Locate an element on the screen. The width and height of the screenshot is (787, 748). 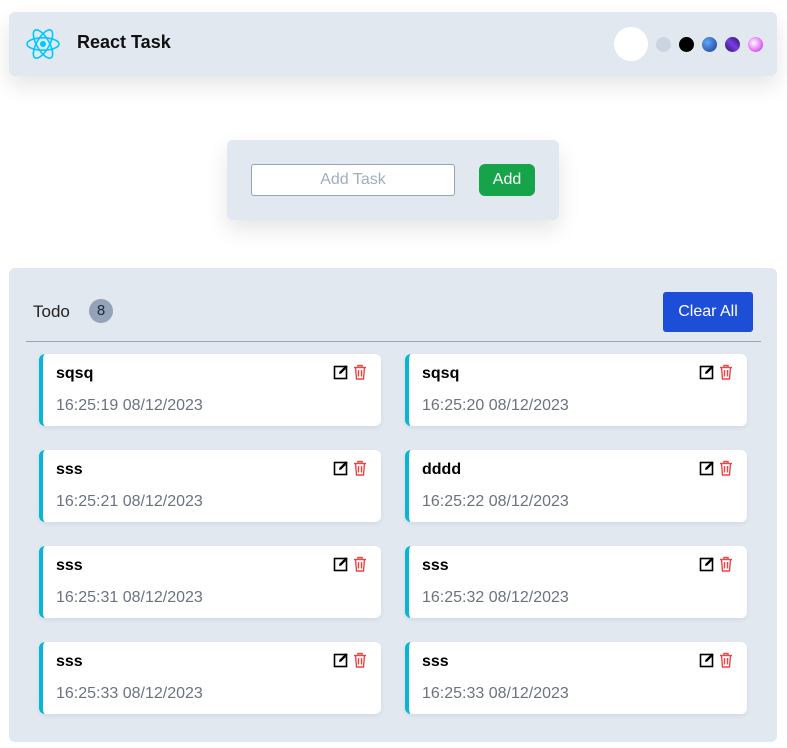
react-atom-icon is located at coordinates (43, 44).